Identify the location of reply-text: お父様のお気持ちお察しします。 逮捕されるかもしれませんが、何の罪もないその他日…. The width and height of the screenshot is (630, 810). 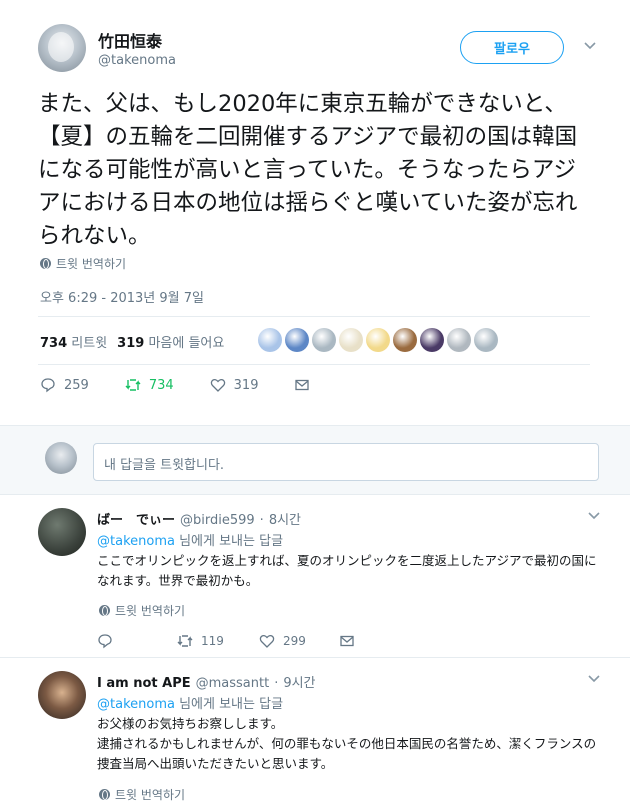
(347, 743).